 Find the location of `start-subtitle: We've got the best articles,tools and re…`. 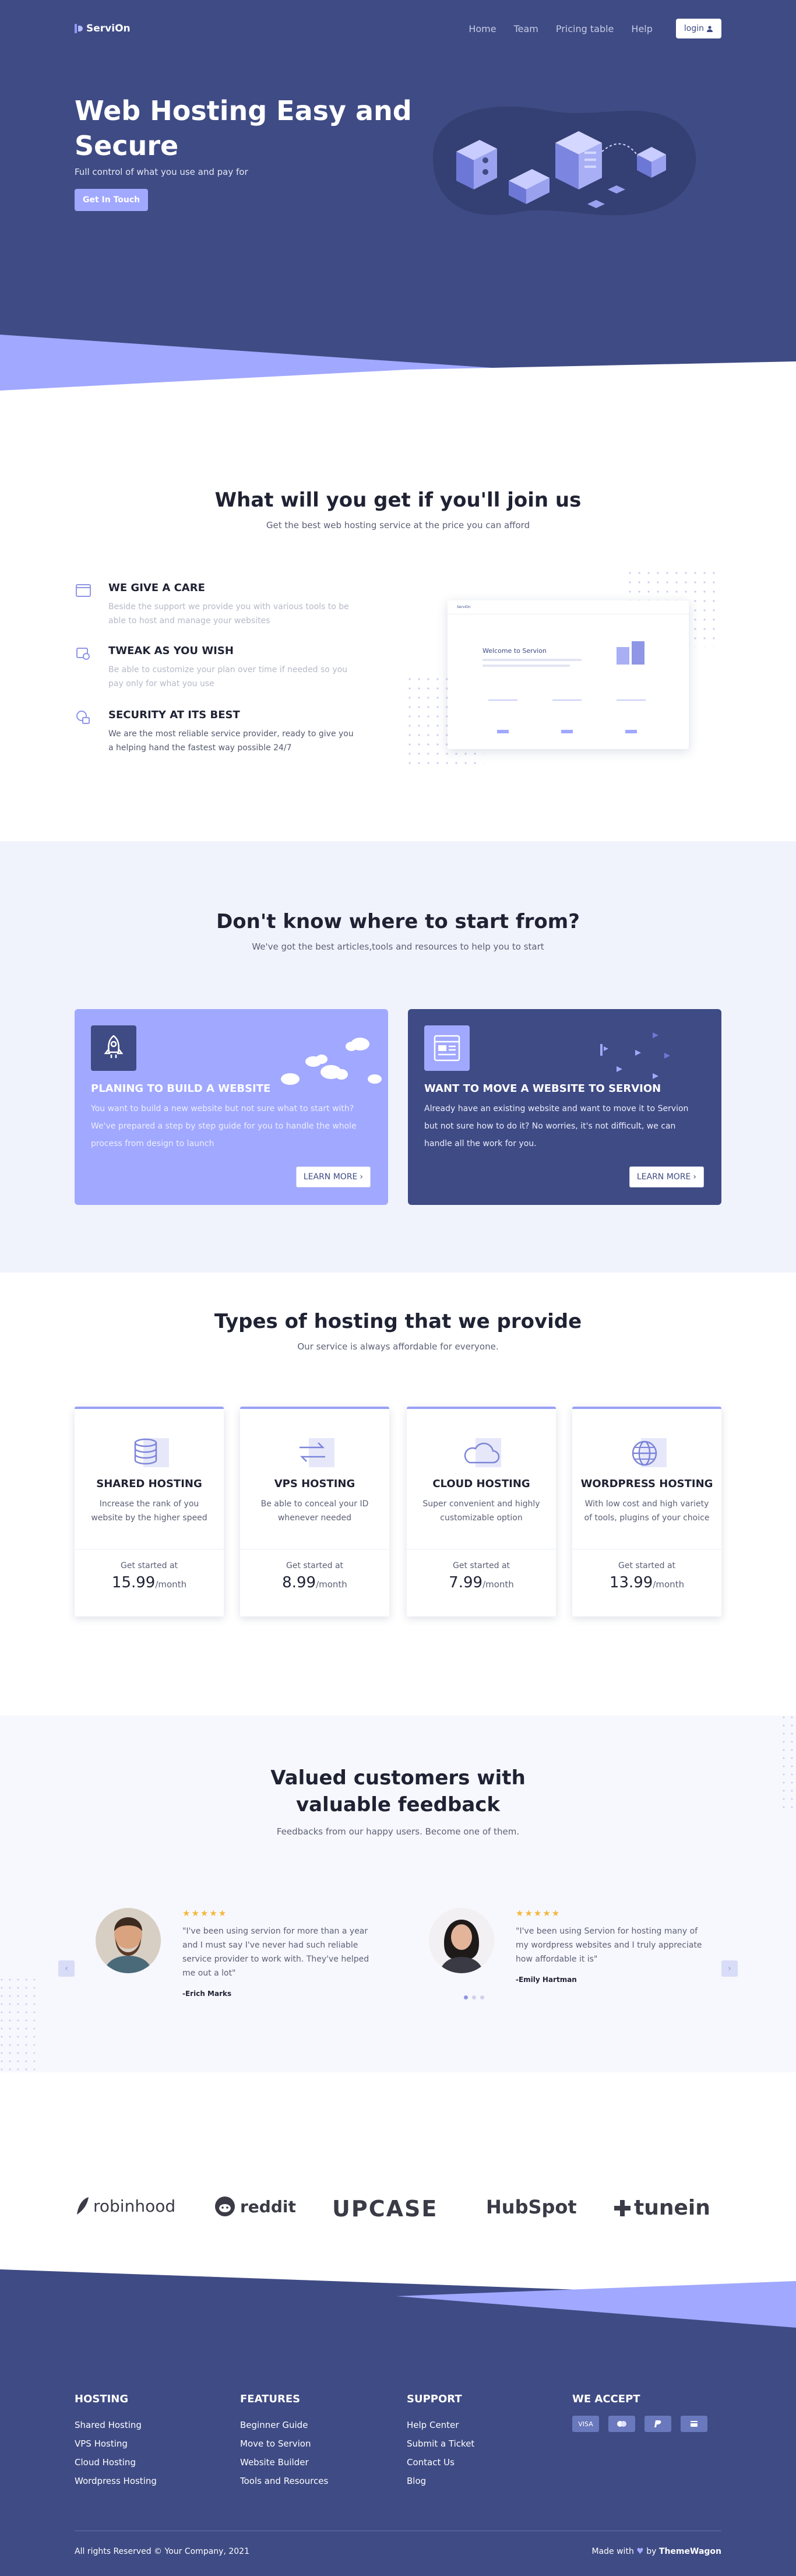

start-subtitle: We've got the best articles,tools and re… is located at coordinates (398, 946).